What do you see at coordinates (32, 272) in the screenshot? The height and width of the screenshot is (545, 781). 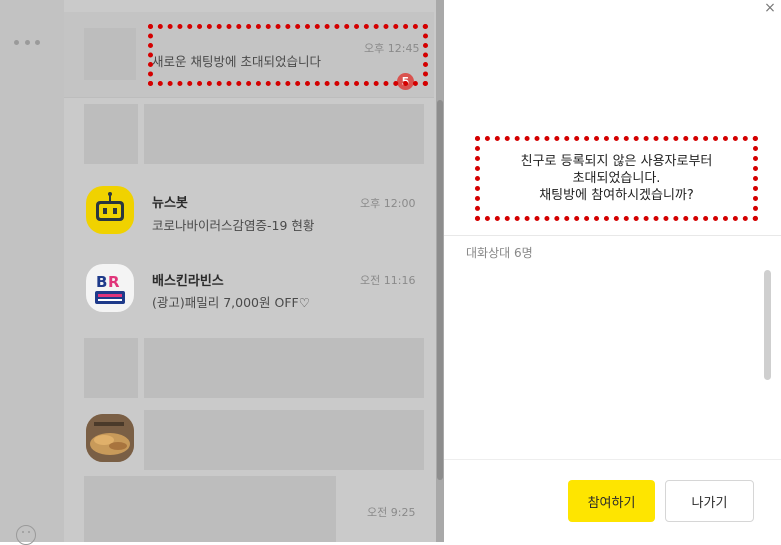 I see `nav-rail` at bounding box center [32, 272].